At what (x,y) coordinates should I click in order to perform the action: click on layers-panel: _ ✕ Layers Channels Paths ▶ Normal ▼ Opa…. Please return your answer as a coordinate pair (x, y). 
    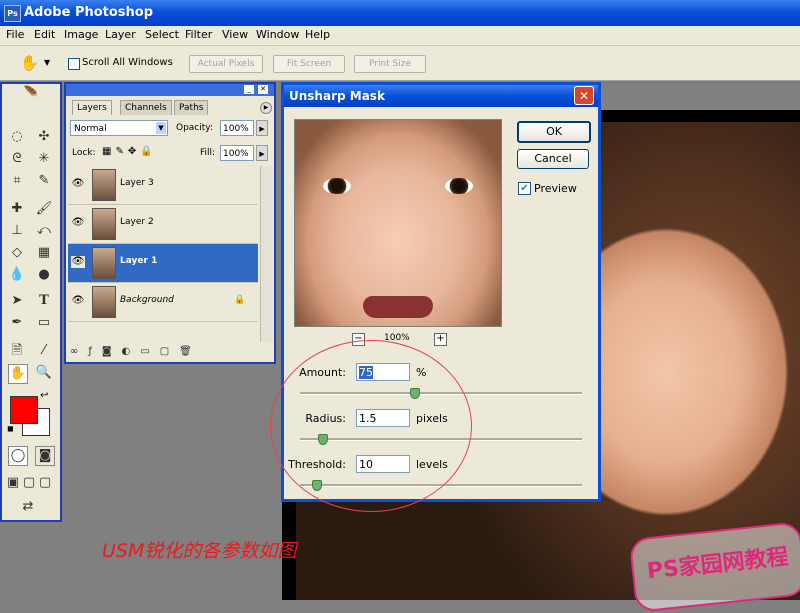
    Looking at the image, I should click on (170, 223).